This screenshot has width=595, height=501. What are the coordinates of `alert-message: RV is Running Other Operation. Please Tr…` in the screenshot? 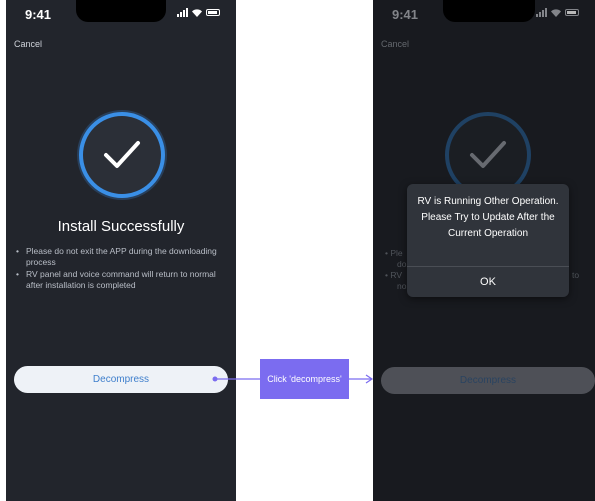 It's located at (488, 217).